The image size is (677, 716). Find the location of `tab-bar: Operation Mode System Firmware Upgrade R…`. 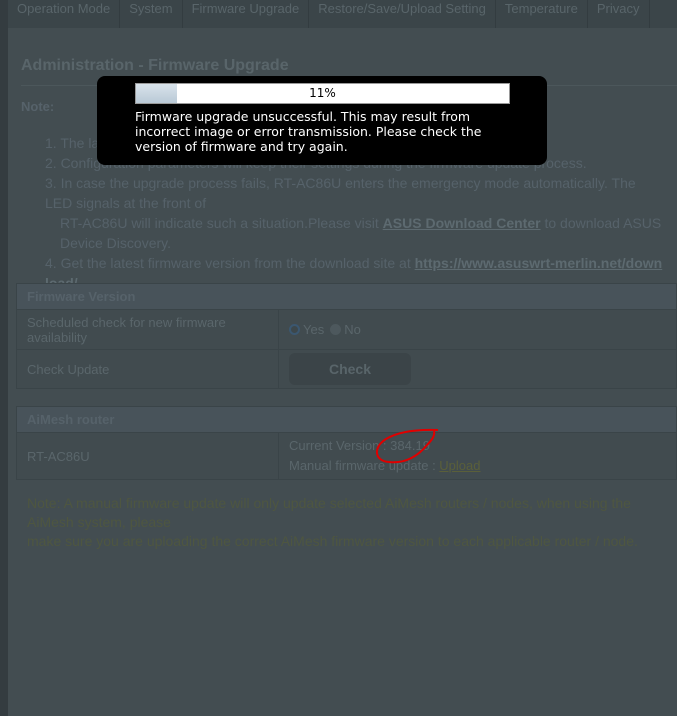

tab-bar: Operation Mode System Firmware Upgrade R… is located at coordinates (342, 14).